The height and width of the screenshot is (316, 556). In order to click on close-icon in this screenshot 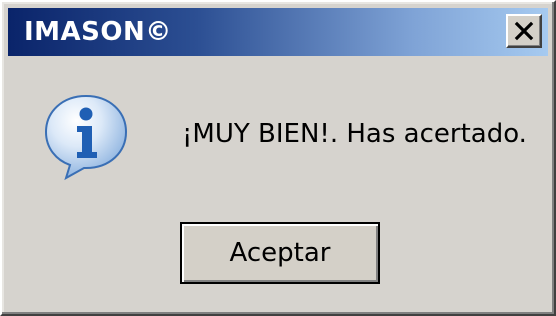, I will do `click(524, 31)`.